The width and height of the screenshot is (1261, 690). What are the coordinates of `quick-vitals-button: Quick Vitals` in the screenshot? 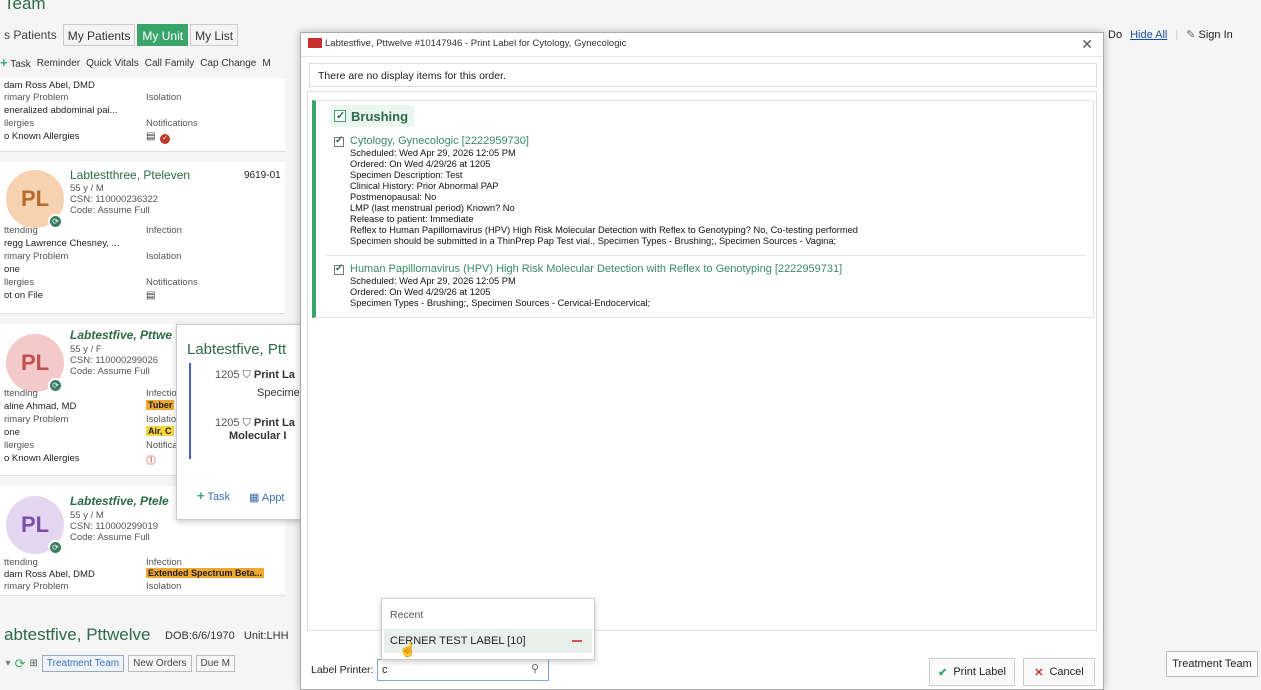 It's located at (112, 64).